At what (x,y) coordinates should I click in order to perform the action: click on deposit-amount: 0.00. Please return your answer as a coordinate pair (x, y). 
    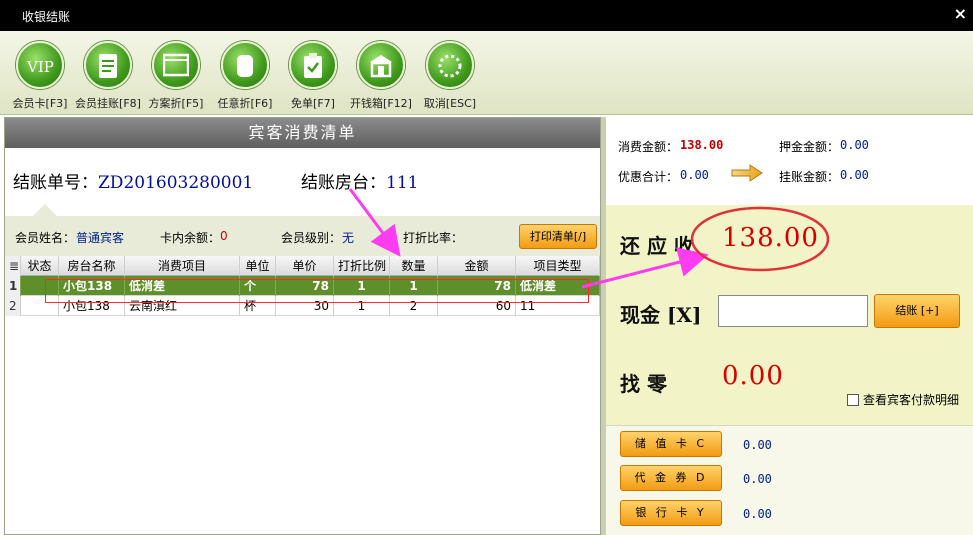
    Looking at the image, I should click on (854, 145).